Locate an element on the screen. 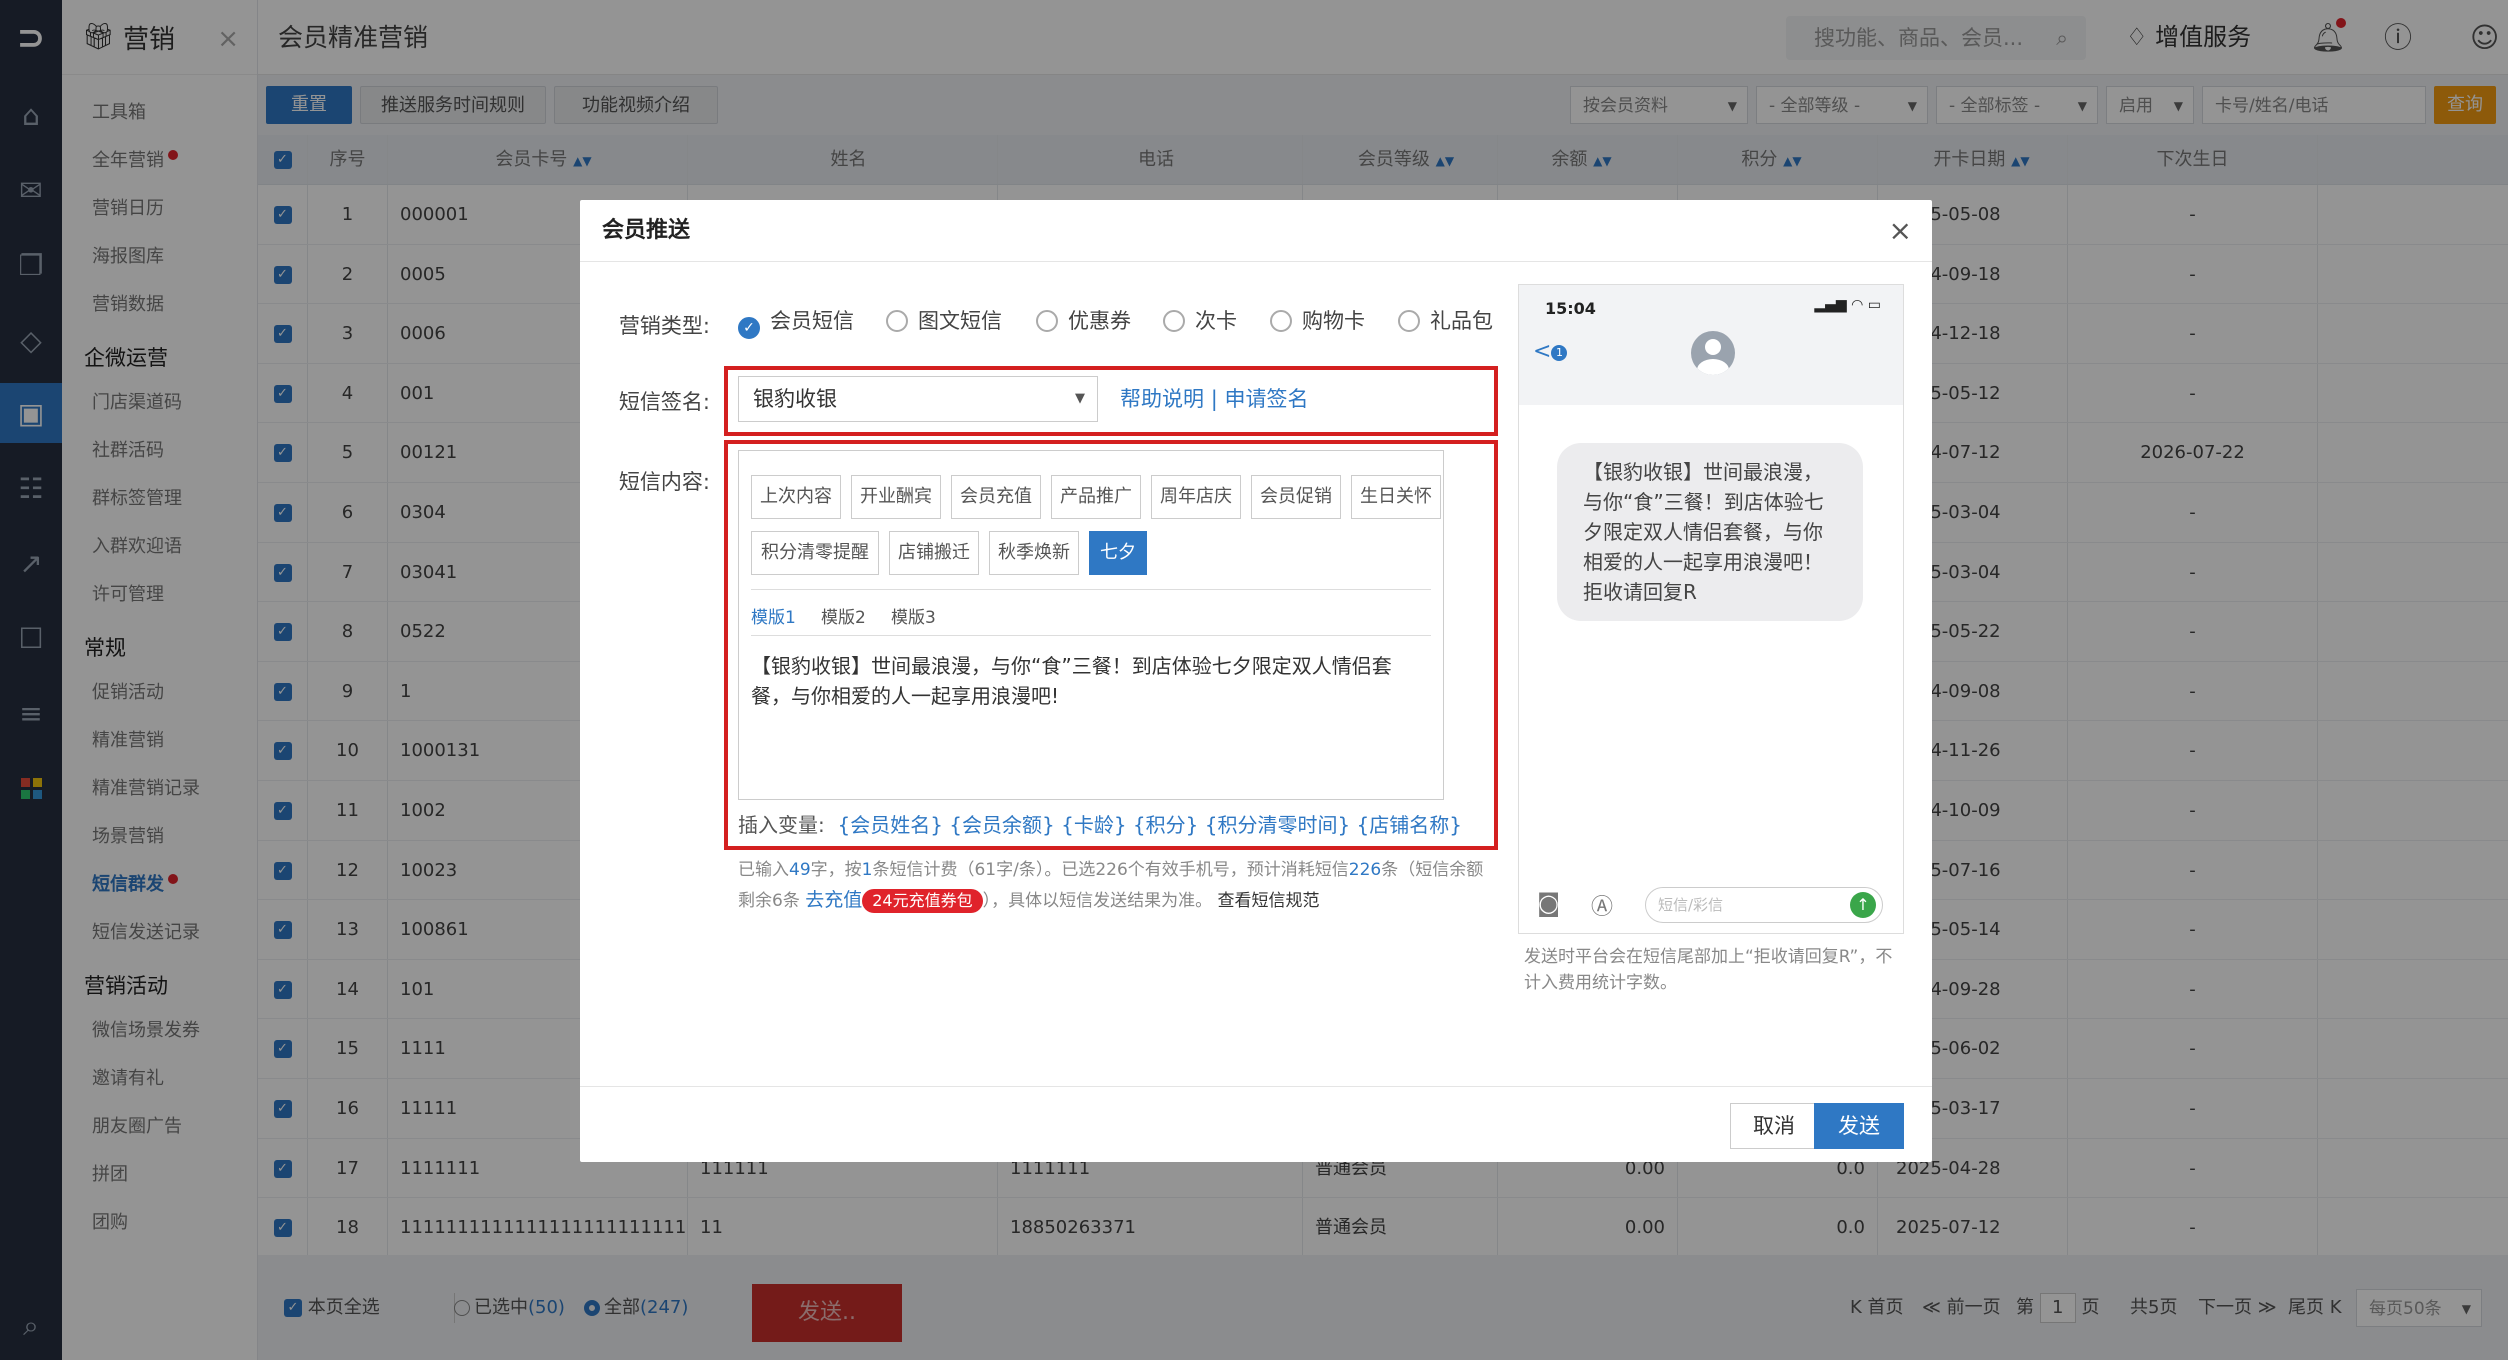 The image size is (2508, 1360). app-store-icon: Ⓐ is located at coordinates (1602, 907).